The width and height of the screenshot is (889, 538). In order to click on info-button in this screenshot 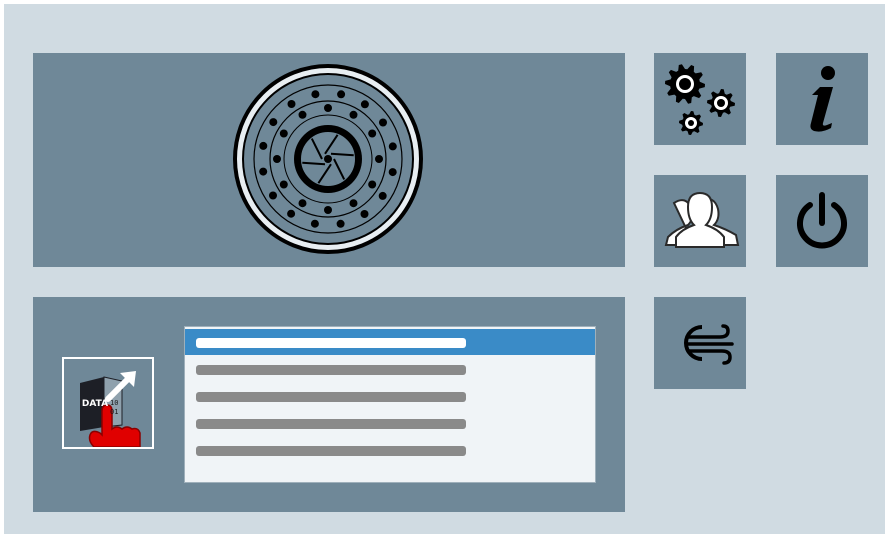, I will do `click(822, 99)`.